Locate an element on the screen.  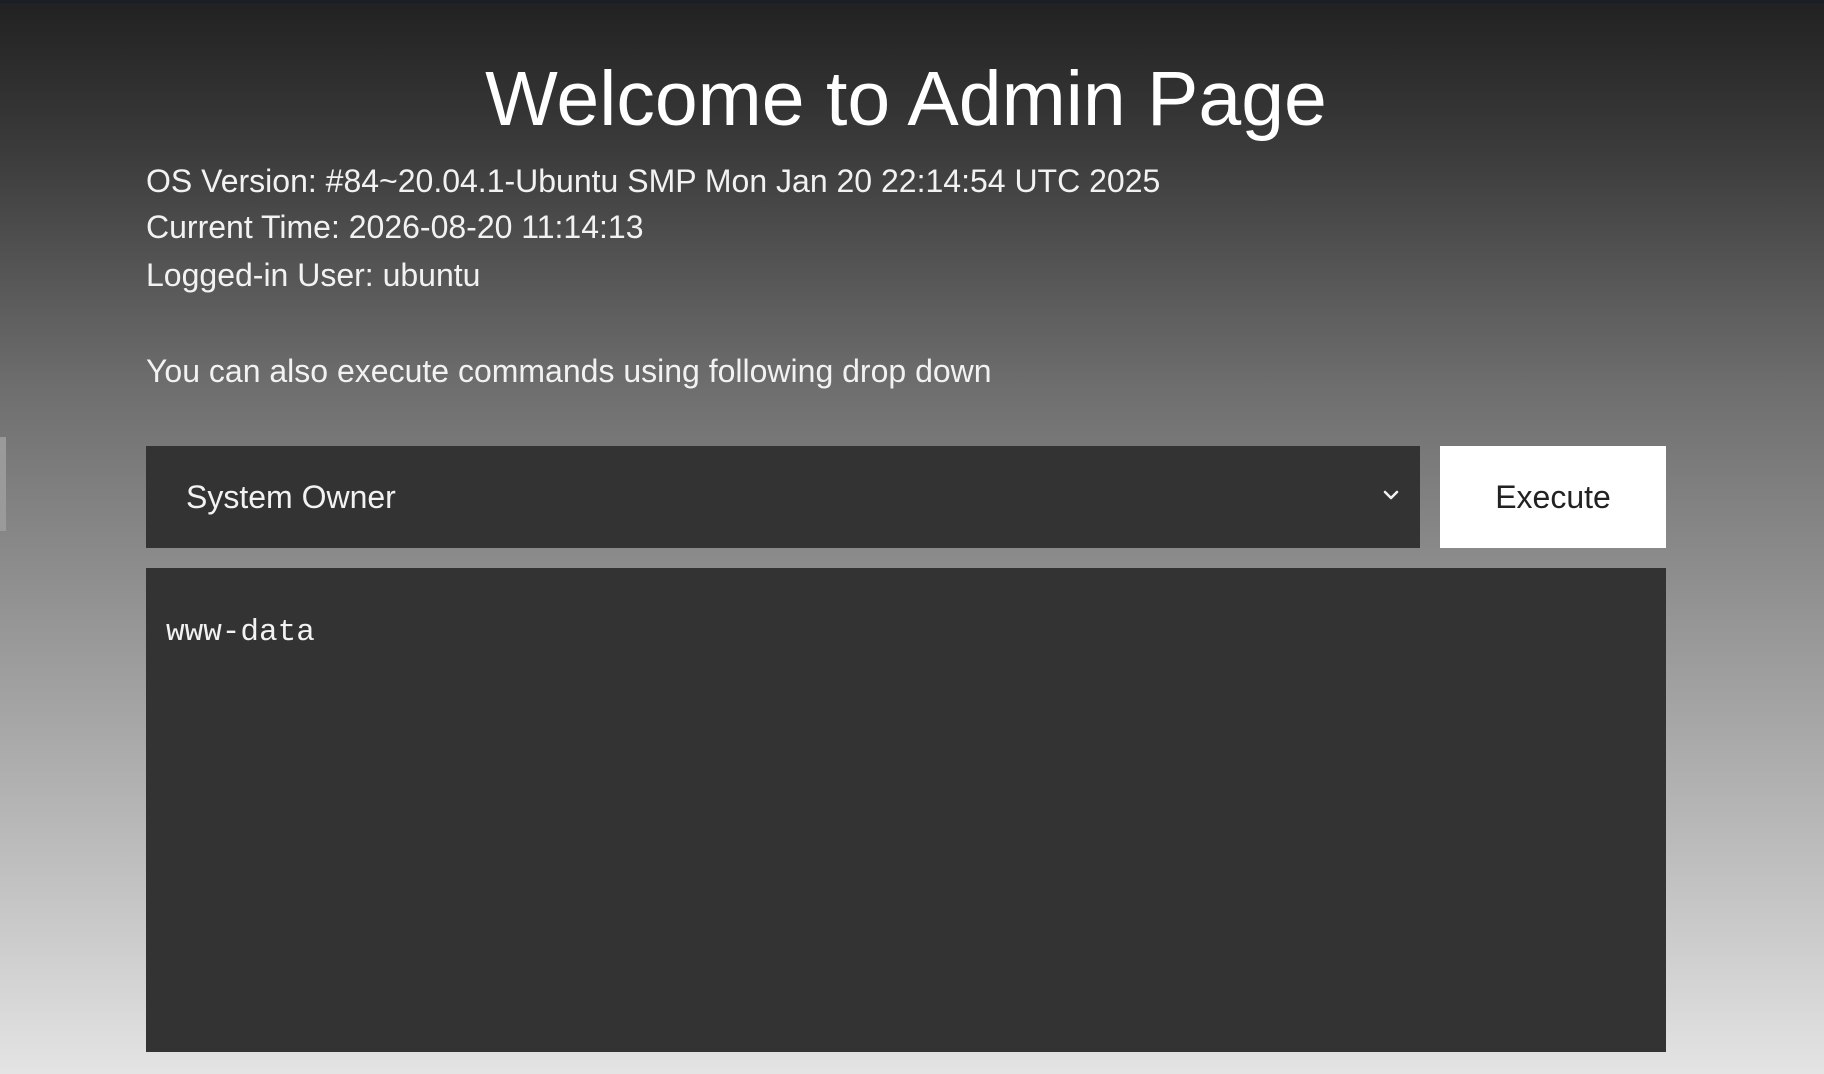
top-edge is located at coordinates (912, 1).